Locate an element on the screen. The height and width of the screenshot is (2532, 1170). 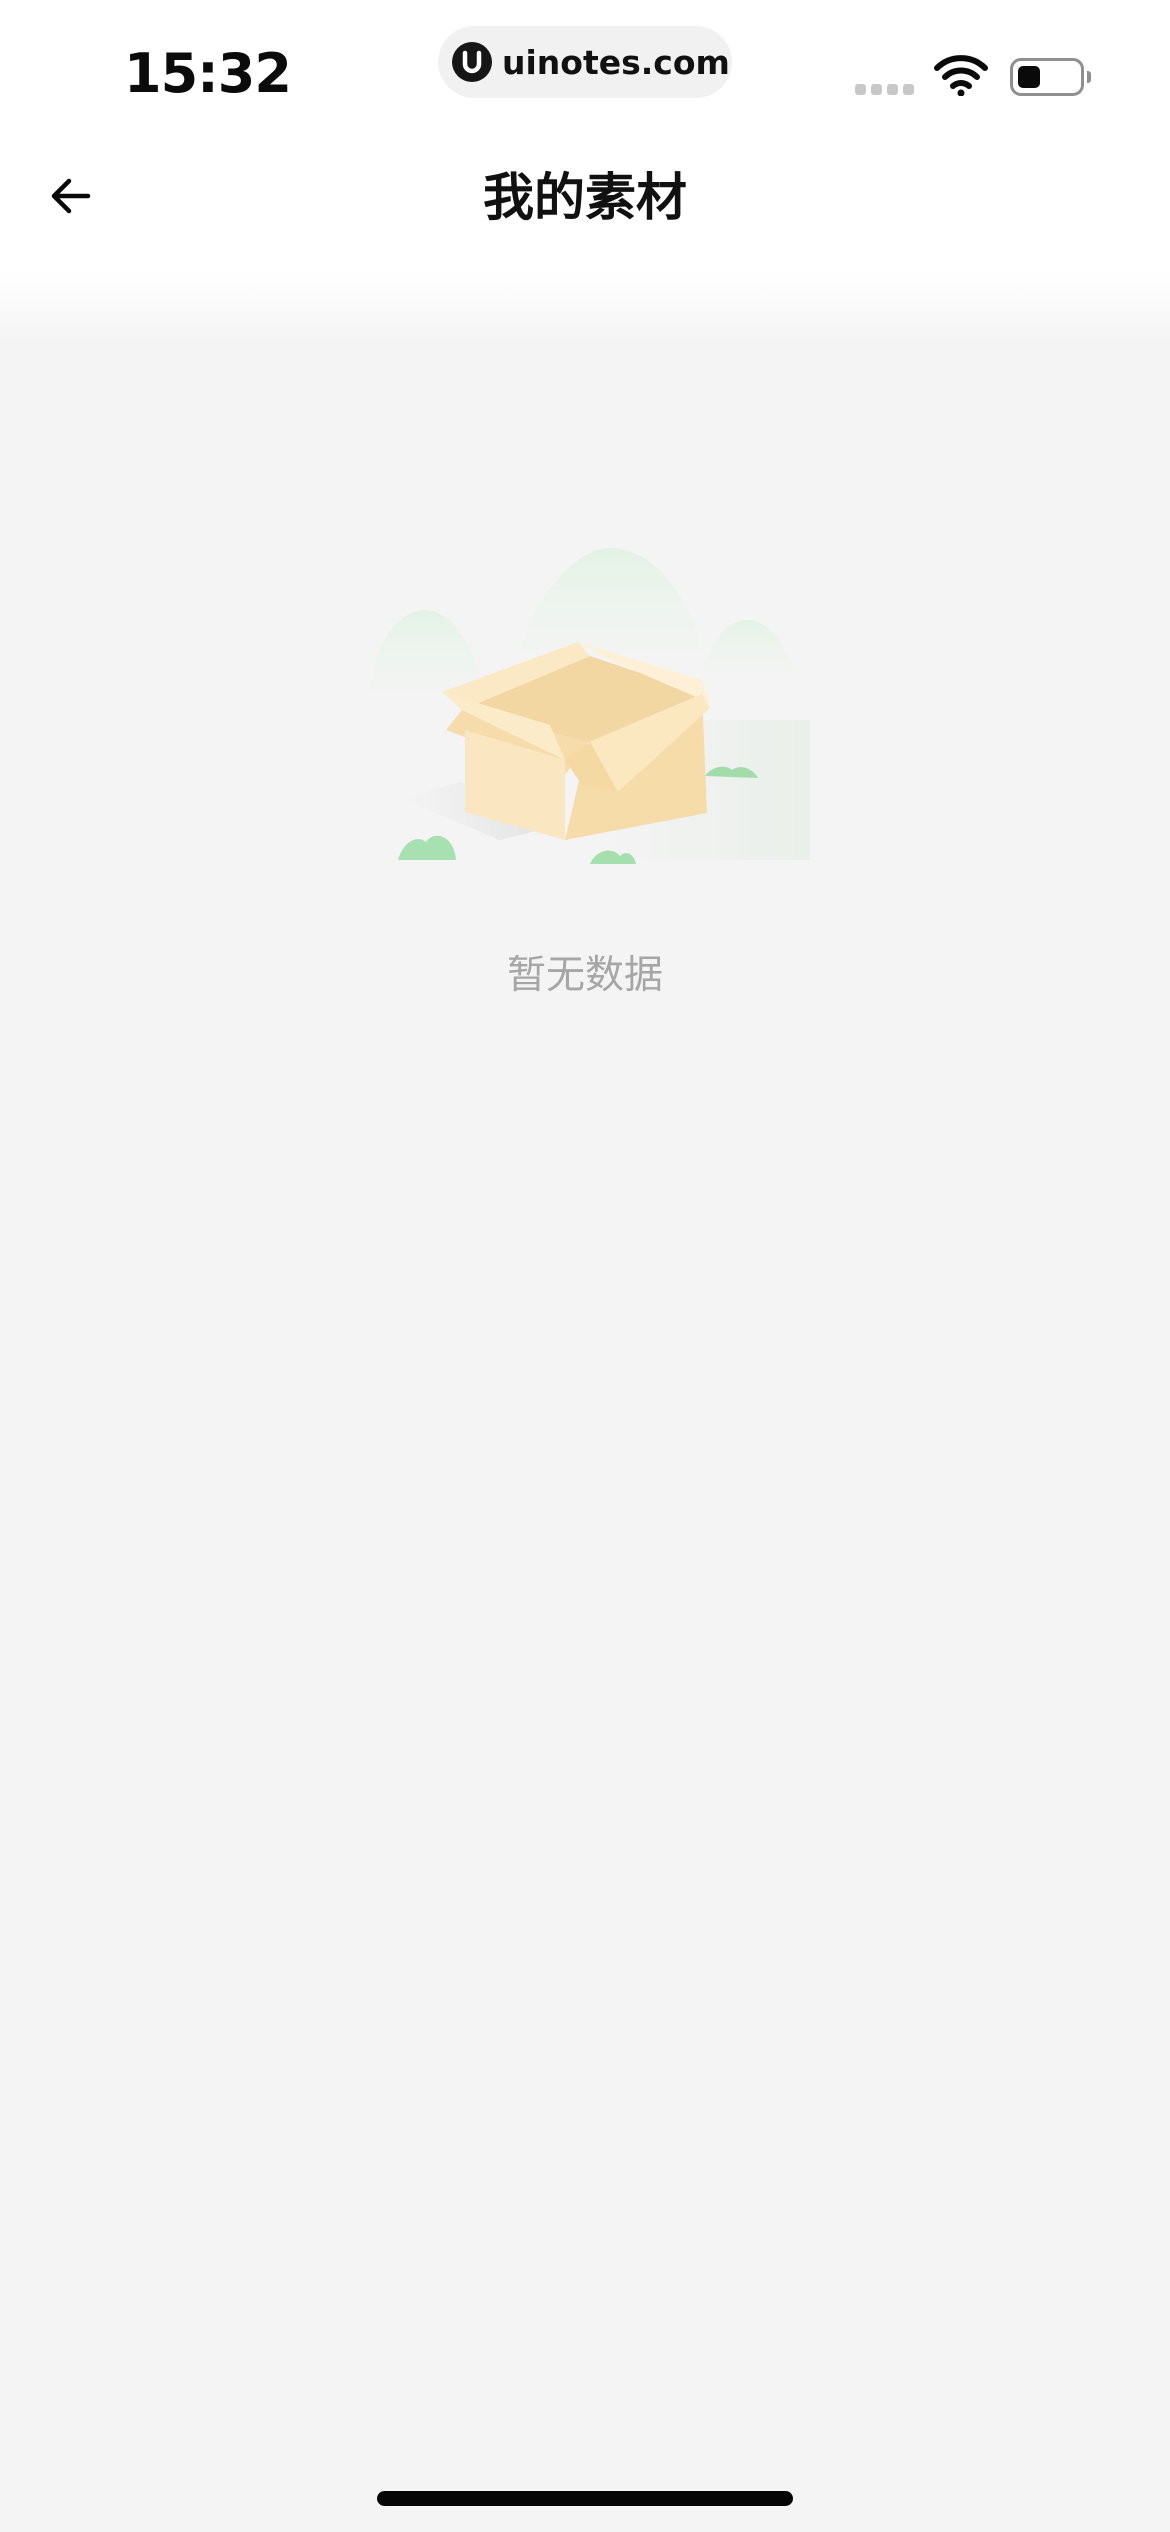
home-indicator is located at coordinates (585, 2498).